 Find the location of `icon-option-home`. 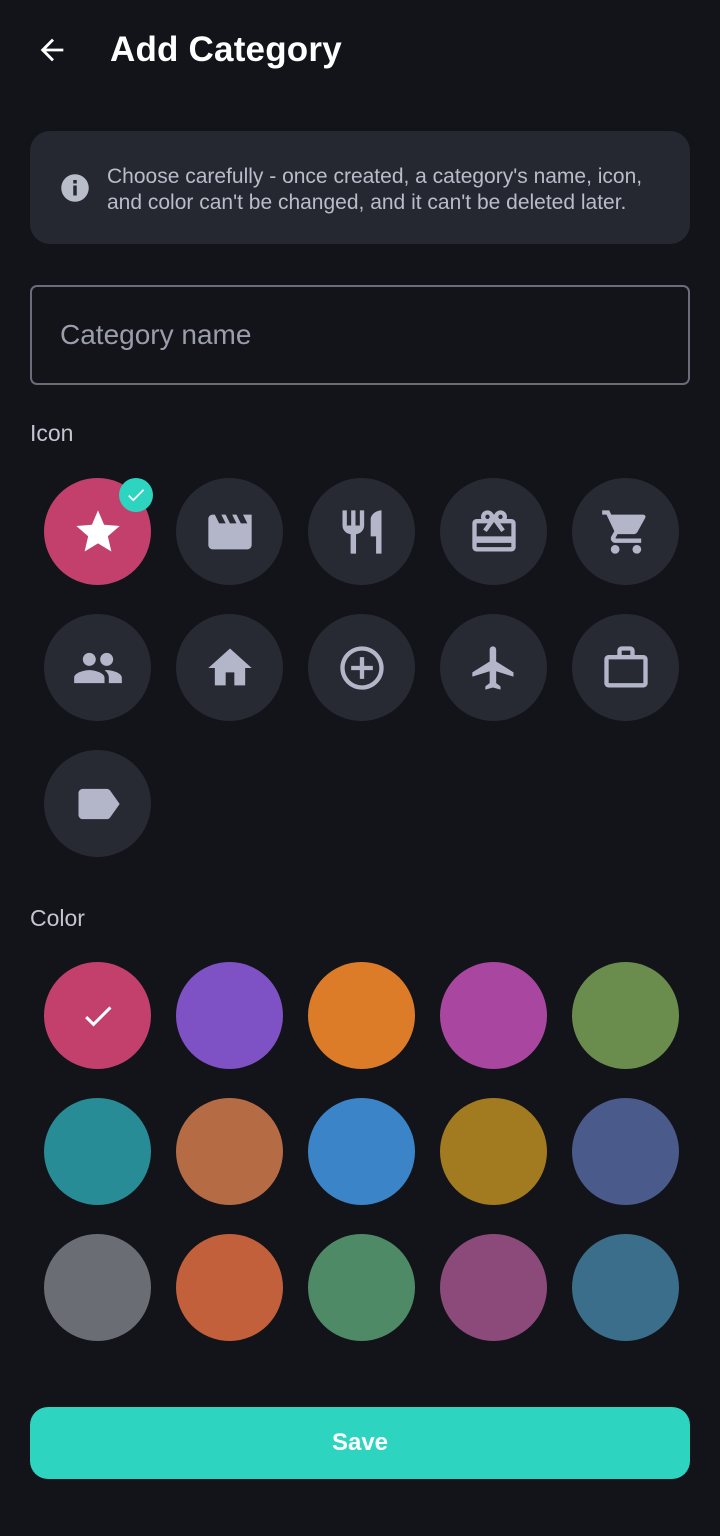

icon-option-home is located at coordinates (229, 667).